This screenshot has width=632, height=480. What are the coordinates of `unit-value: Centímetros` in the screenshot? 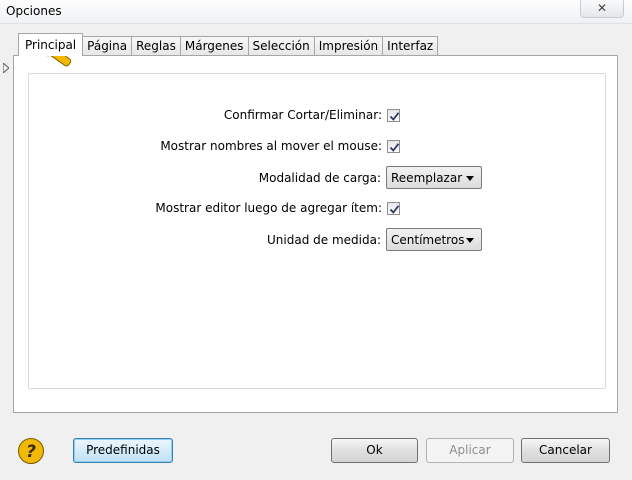 It's located at (428, 239).